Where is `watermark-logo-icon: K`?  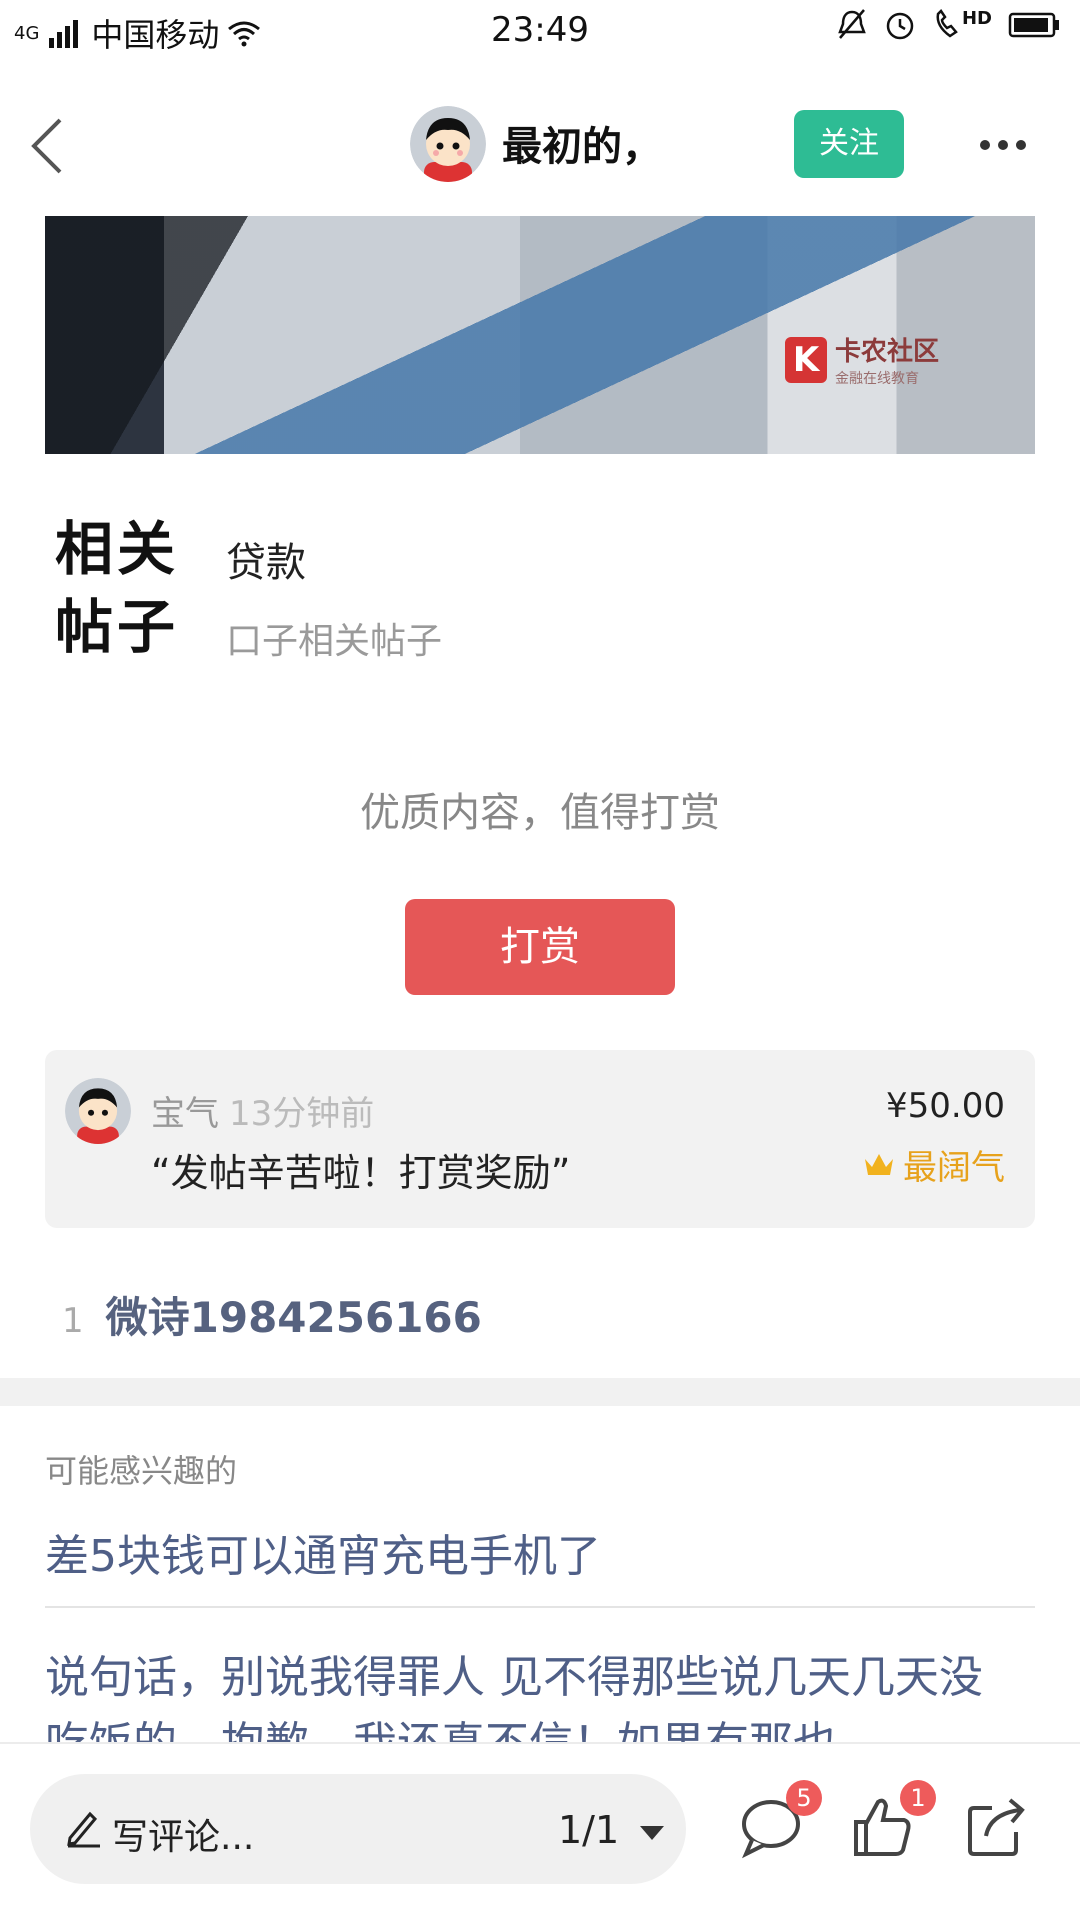
watermark-logo-icon: K is located at coordinates (806, 359).